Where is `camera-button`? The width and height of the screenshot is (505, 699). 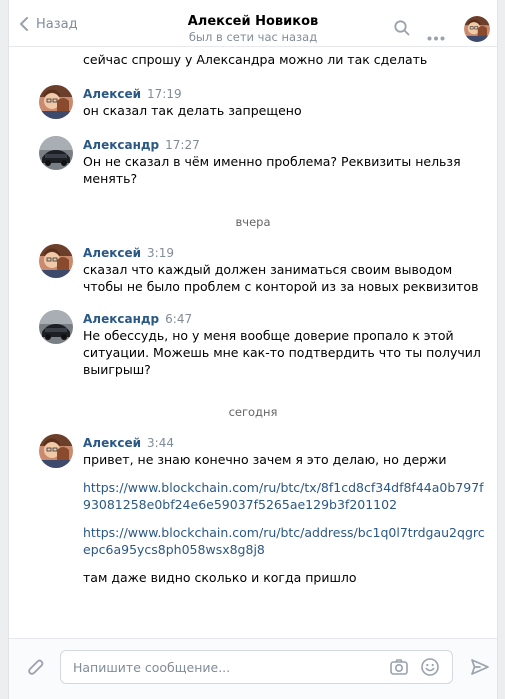 camera-button is located at coordinates (399, 669).